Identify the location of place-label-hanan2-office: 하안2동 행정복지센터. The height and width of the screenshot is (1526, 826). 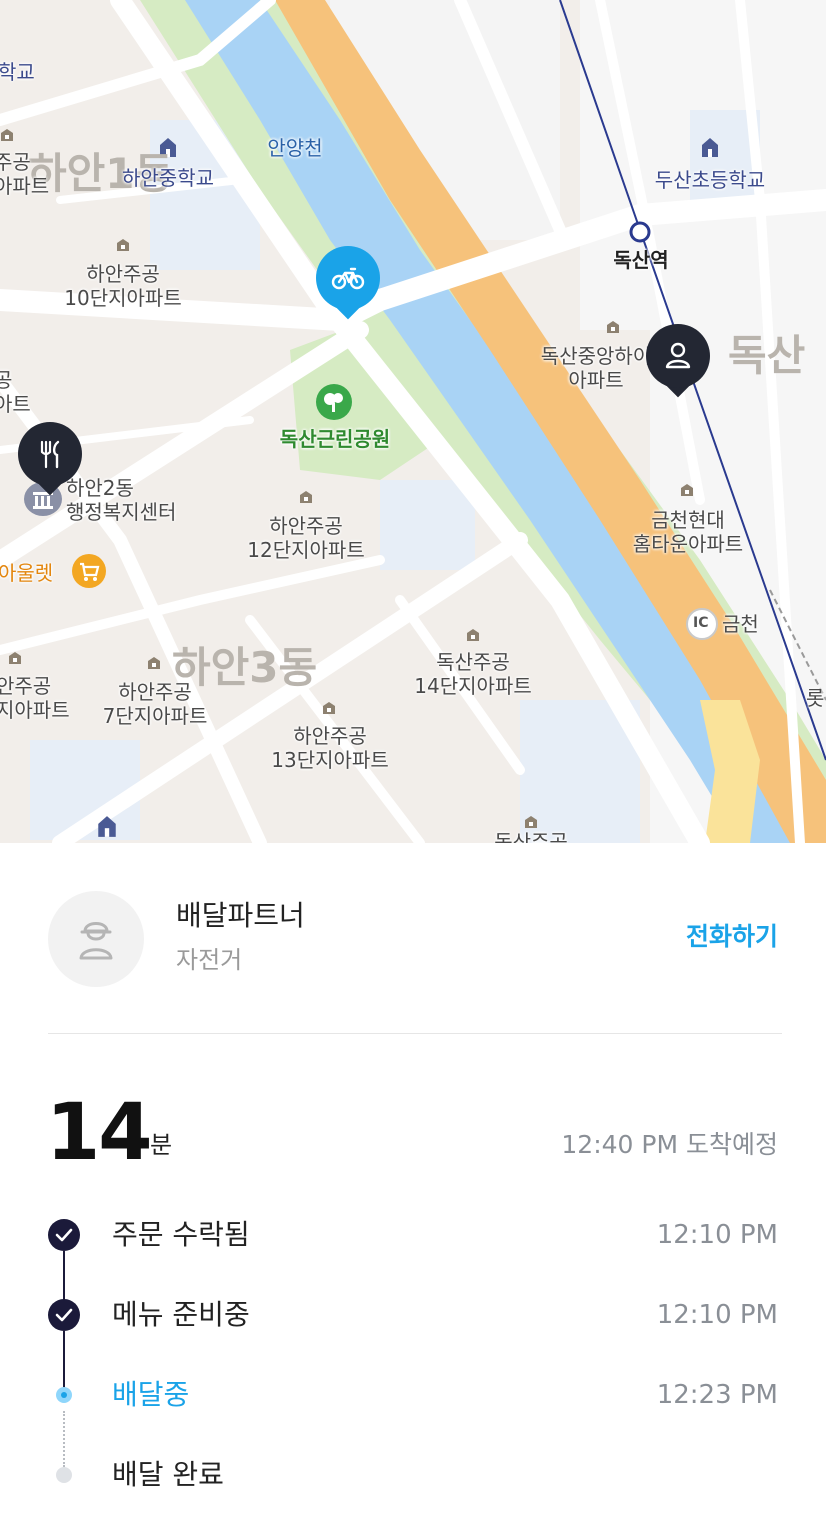
(121, 500).